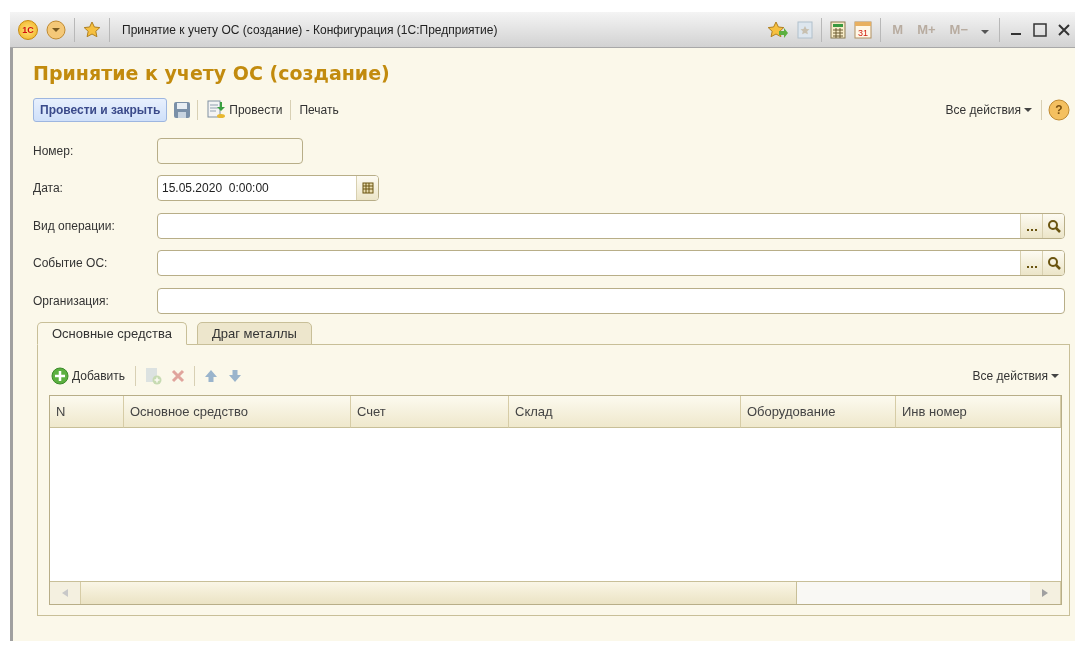  I want to click on star-arrow-icon, so click(778, 29).